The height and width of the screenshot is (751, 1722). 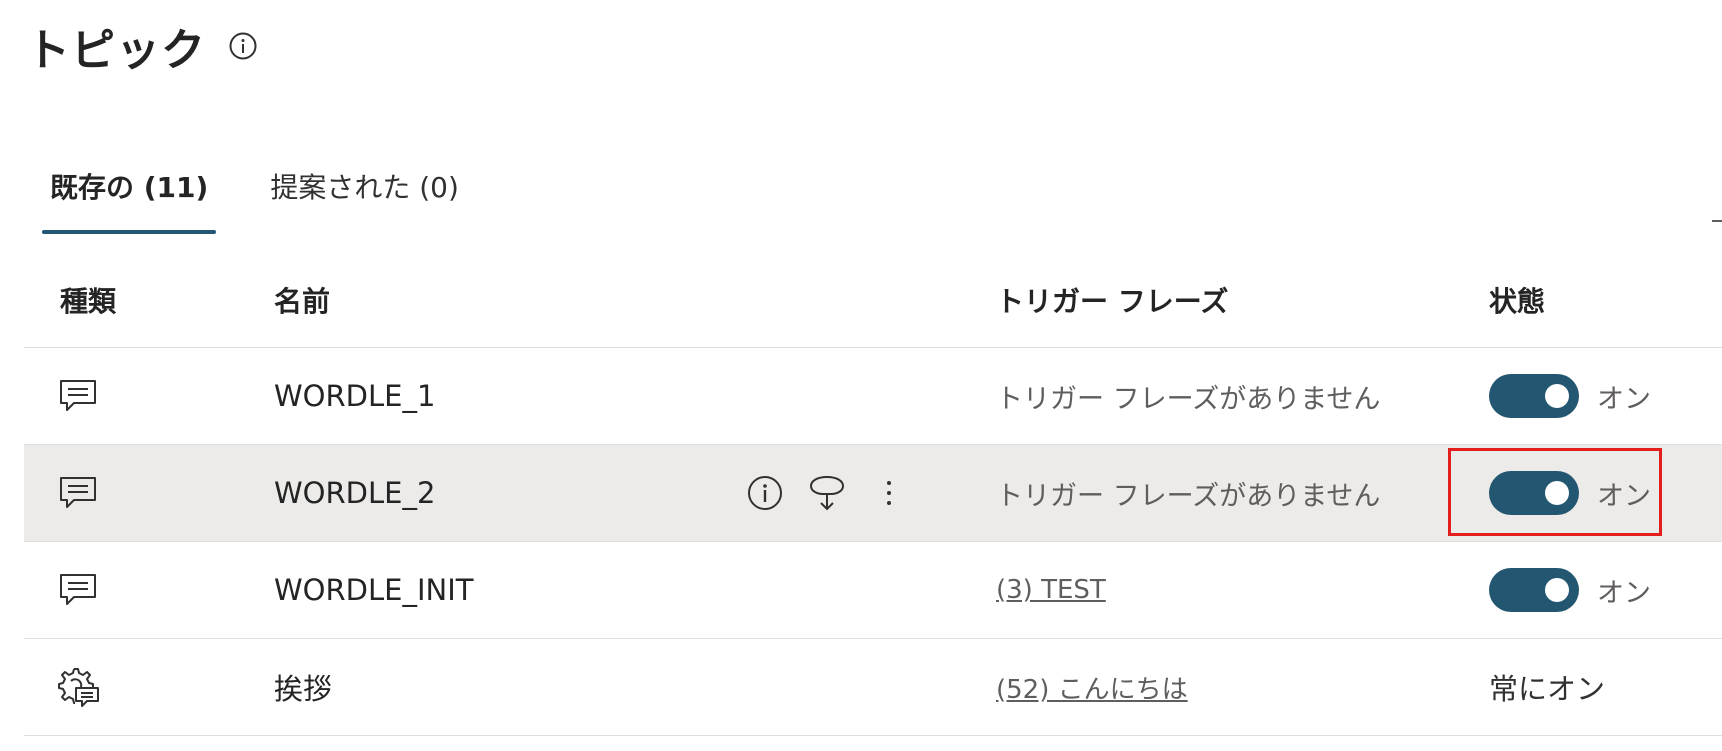 What do you see at coordinates (354, 493) in the screenshot?
I see `topic-name: WORDLE_2` at bounding box center [354, 493].